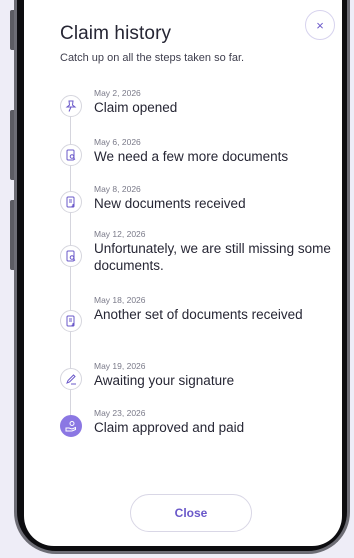 The image size is (354, 558). Describe the element at coordinates (164, 380) in the screenshot. I see `event-label: Awaiting your signature` at that location.